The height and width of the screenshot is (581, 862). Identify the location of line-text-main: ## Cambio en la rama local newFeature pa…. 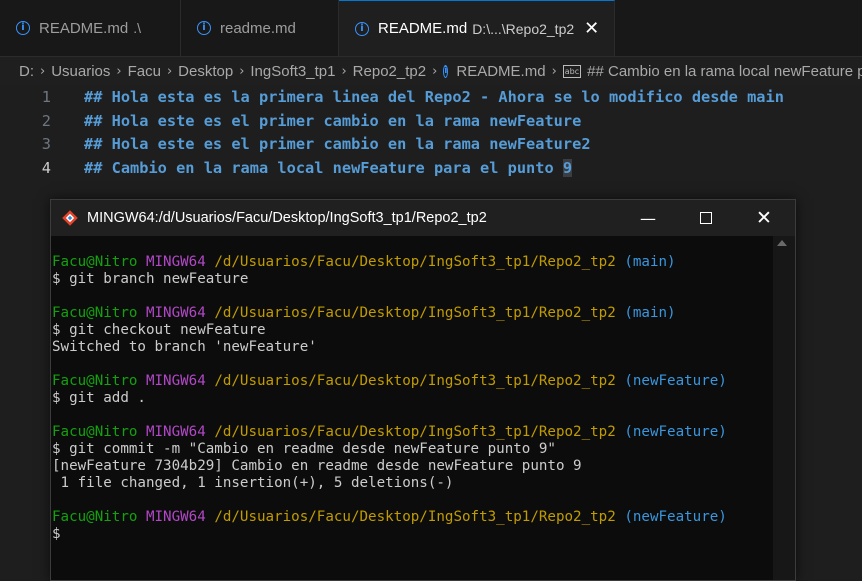
(323, 167).